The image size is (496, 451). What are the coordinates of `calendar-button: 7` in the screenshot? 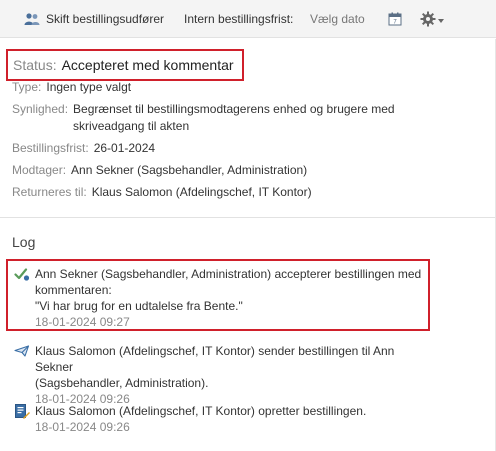 It's located at (395, 19).